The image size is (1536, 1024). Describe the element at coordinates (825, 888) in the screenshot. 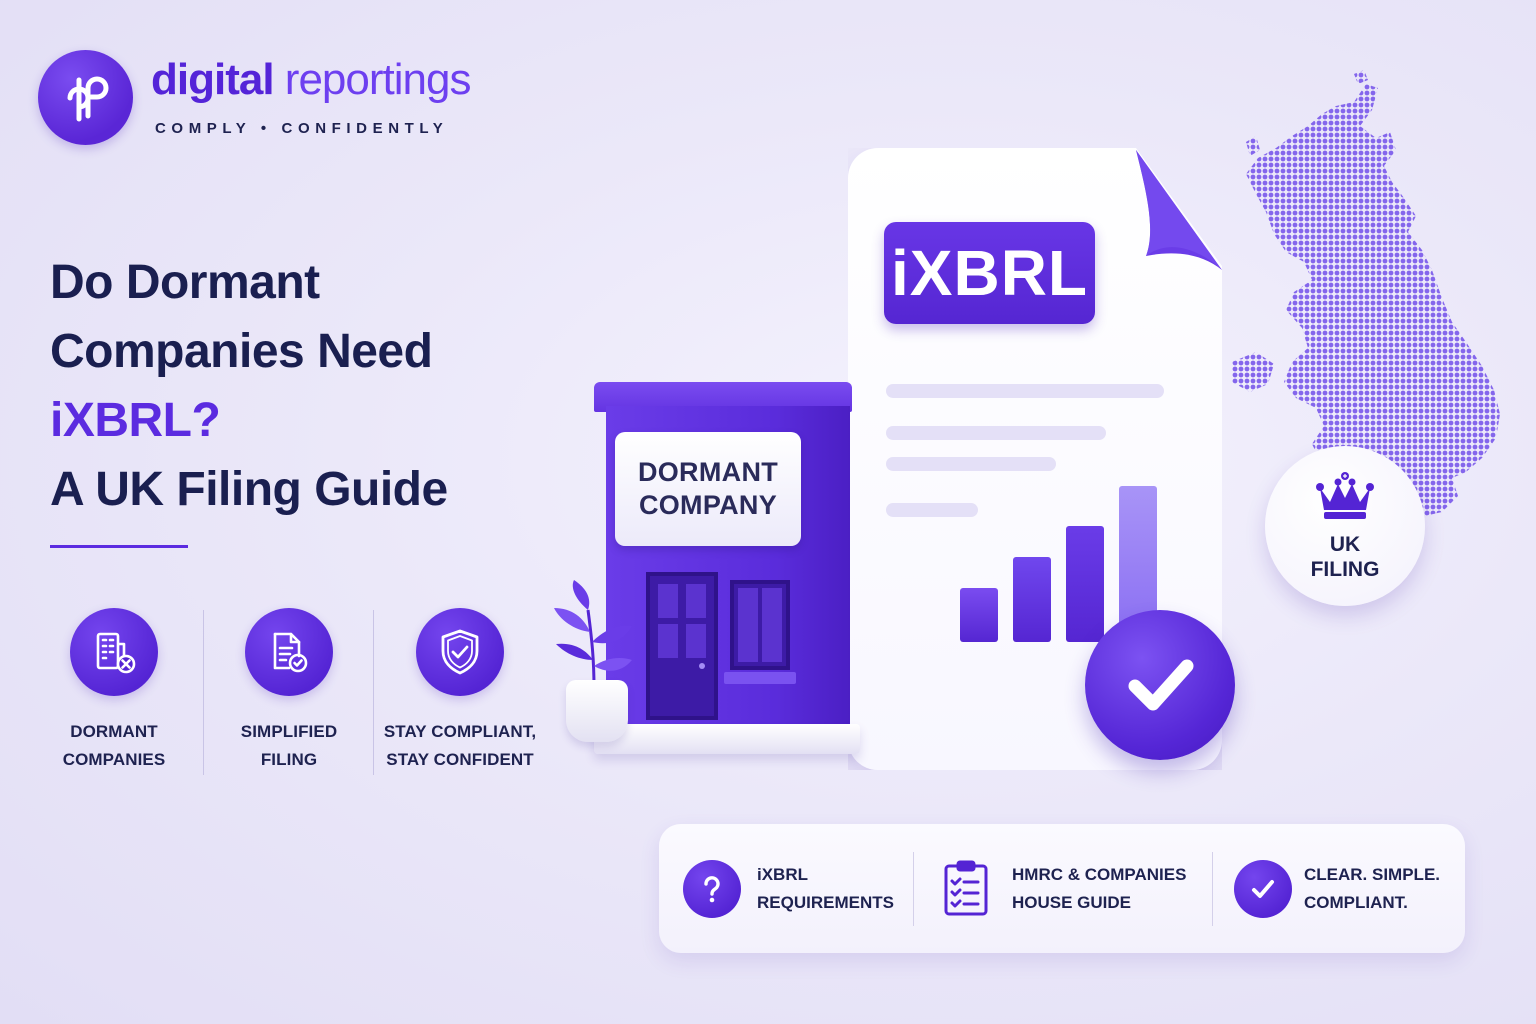

I see `panel-item-text: iXBRL REQUIREMENTS` at that location.